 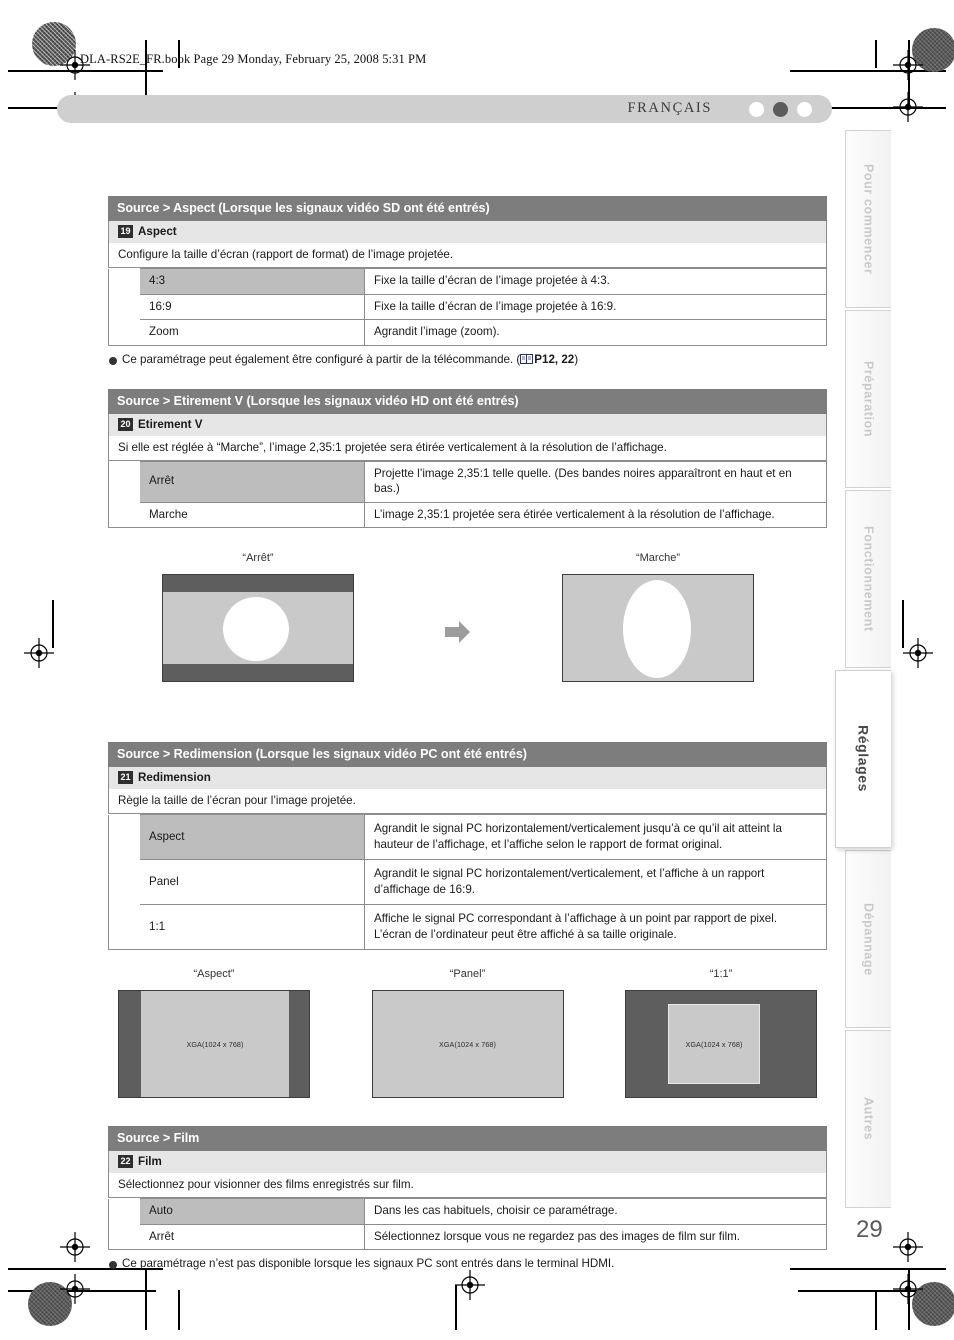 What do you see at coordinates (869, 1229) in the screenshot?
I see `page-number: 29` at bounding box center [869, 1229].